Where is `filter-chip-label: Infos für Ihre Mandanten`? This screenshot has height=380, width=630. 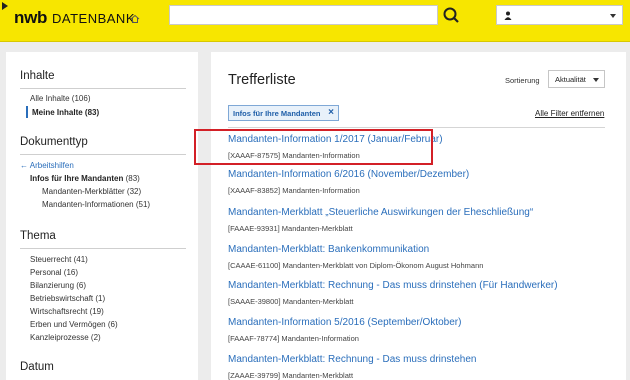
filter-chip-label: Infos für Ihre Mandanten is located at coordinates (277, 113).